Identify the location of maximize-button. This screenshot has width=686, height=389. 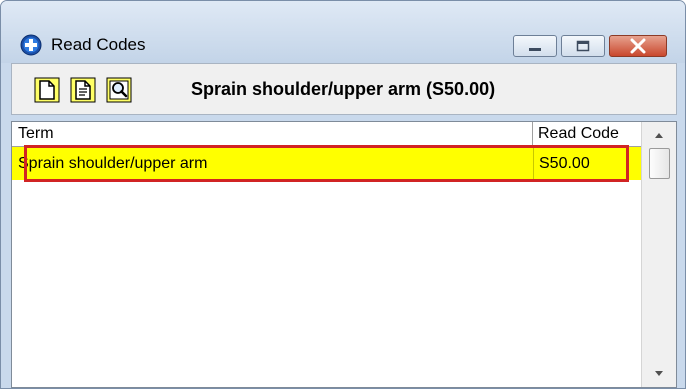
(583, 46).